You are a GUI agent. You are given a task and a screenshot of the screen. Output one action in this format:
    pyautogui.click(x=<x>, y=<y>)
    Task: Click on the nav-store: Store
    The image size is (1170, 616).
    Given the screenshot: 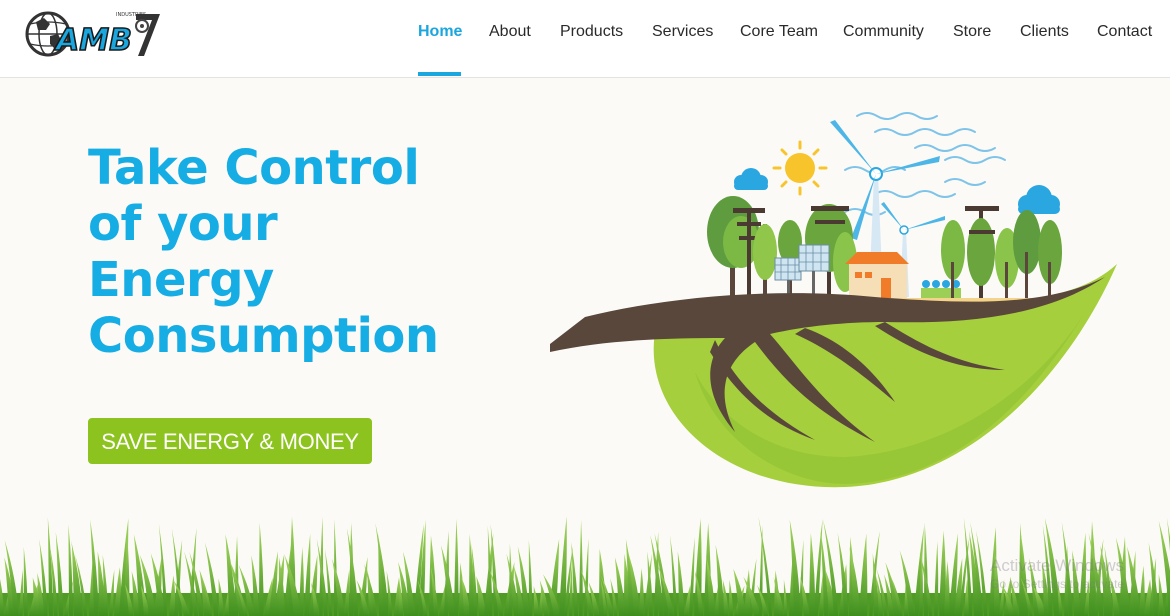 What is the action you would take?
    pyautogui.click(x=972, y=32)
    